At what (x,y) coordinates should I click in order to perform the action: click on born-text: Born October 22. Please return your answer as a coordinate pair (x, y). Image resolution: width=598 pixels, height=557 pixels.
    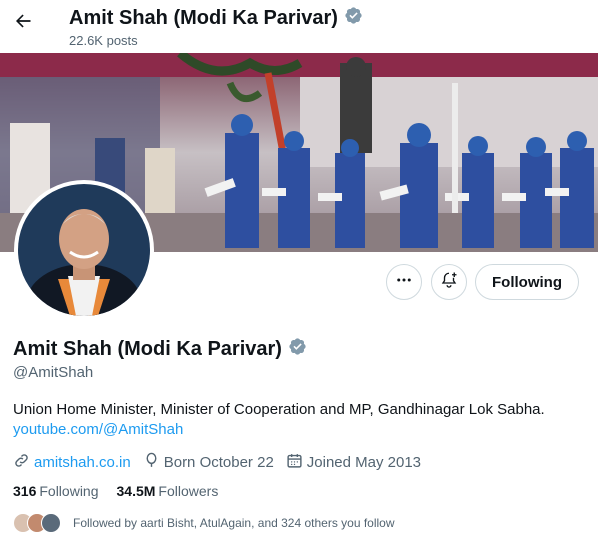
    Looking at the image, I should click on (218, 462).